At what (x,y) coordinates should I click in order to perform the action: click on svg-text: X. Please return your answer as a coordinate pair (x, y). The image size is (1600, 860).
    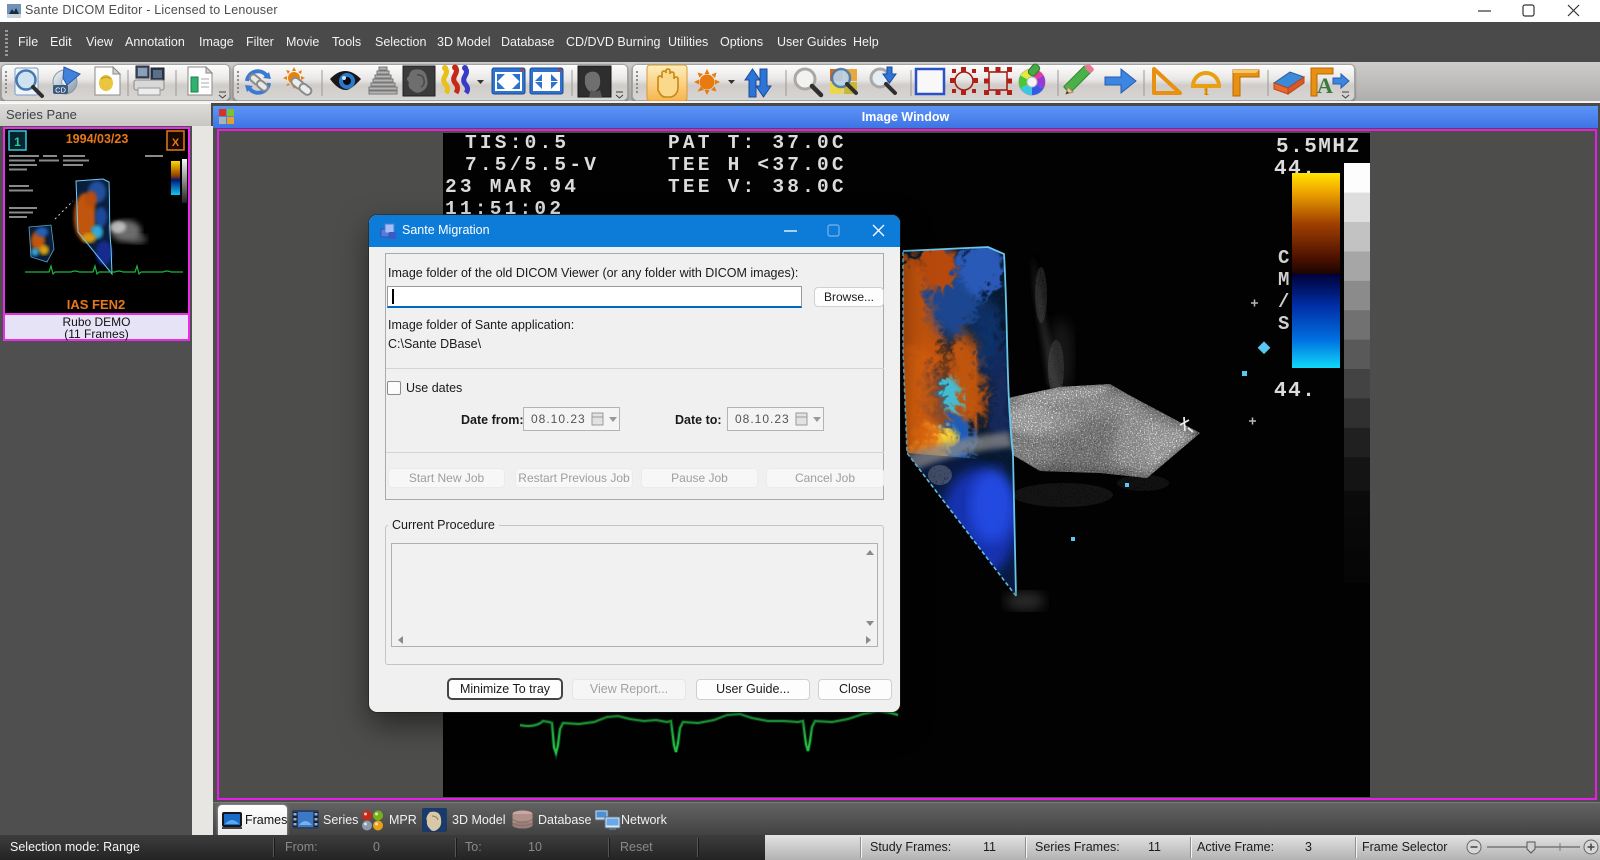
    Looking at the image, I should click on (176, 143).